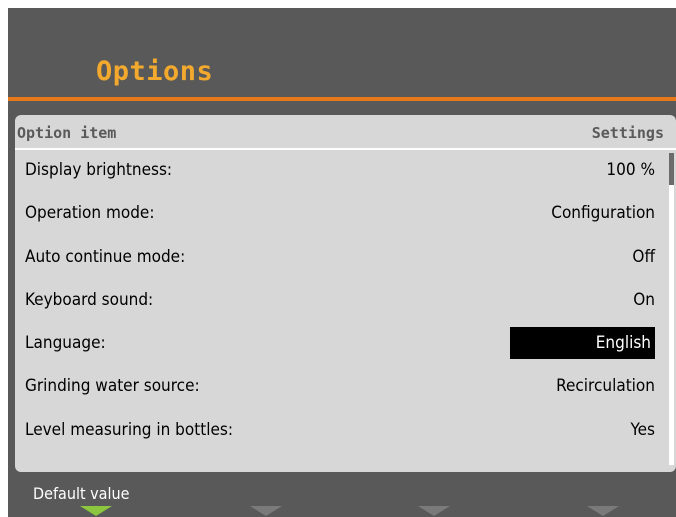  I want to click on option-row-keyboard-sound: Keyboard sound: On, so click(340, 301).